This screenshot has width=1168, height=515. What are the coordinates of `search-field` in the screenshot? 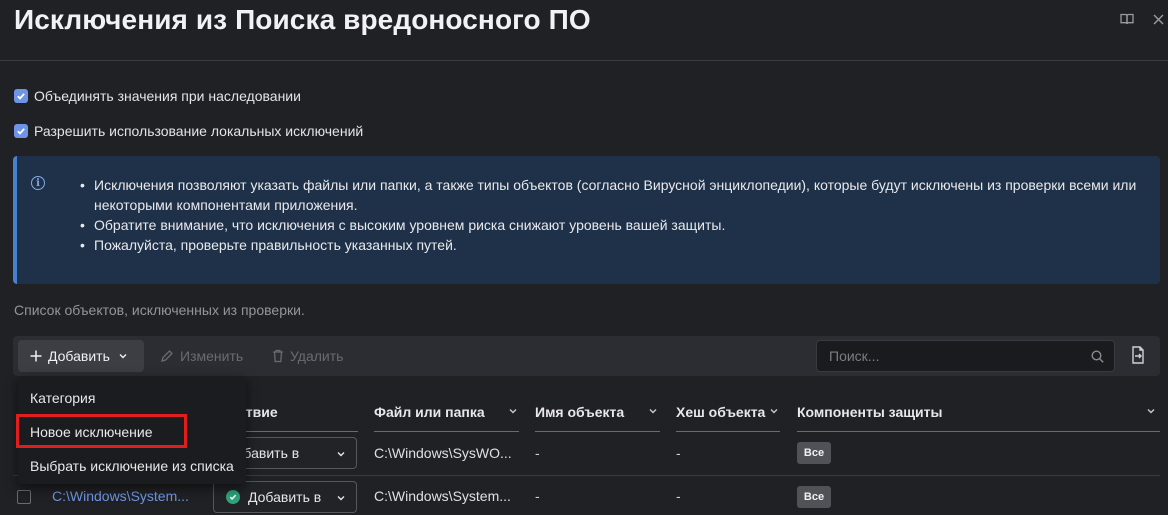 It's located at (965, 356).